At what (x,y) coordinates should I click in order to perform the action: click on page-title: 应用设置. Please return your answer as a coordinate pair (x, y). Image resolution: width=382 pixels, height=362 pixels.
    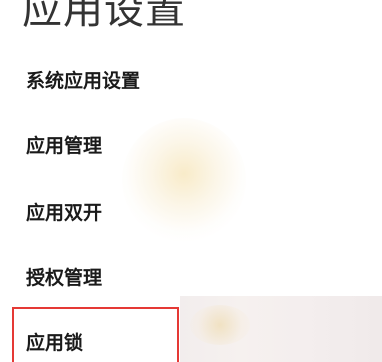
    Looking at the image, I should click on (104, 16).